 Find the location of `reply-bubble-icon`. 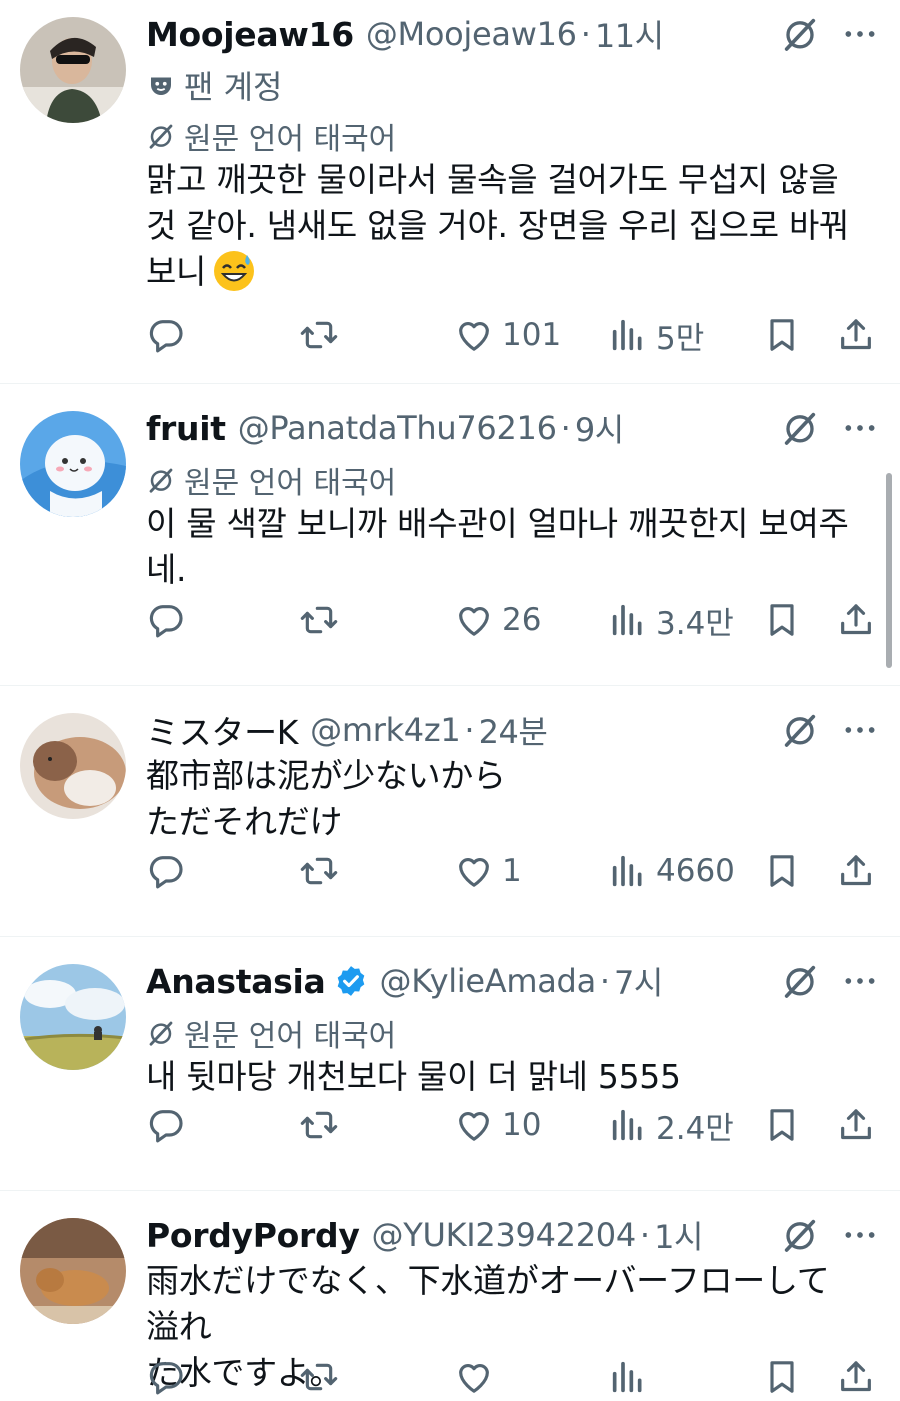

reply-bubble-icon is located at coordinates (166, 1125).